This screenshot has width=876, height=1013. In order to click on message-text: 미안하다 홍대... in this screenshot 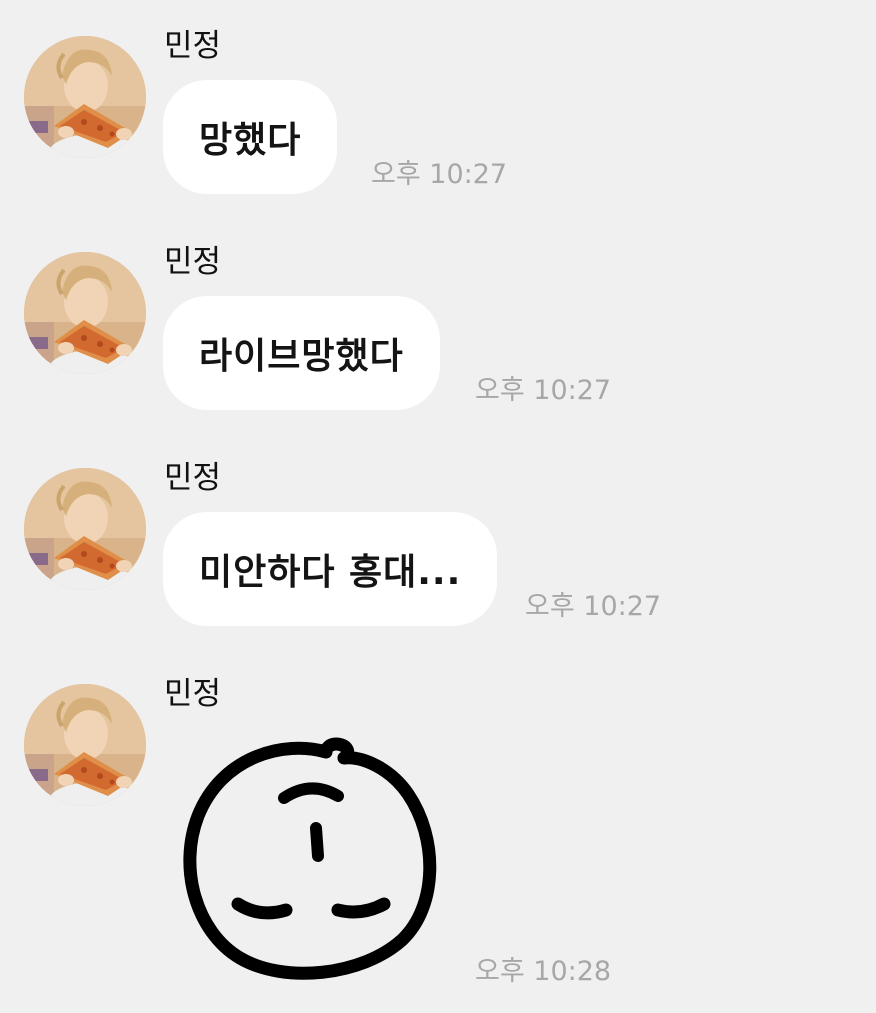, I will do `click(330, 572)`.